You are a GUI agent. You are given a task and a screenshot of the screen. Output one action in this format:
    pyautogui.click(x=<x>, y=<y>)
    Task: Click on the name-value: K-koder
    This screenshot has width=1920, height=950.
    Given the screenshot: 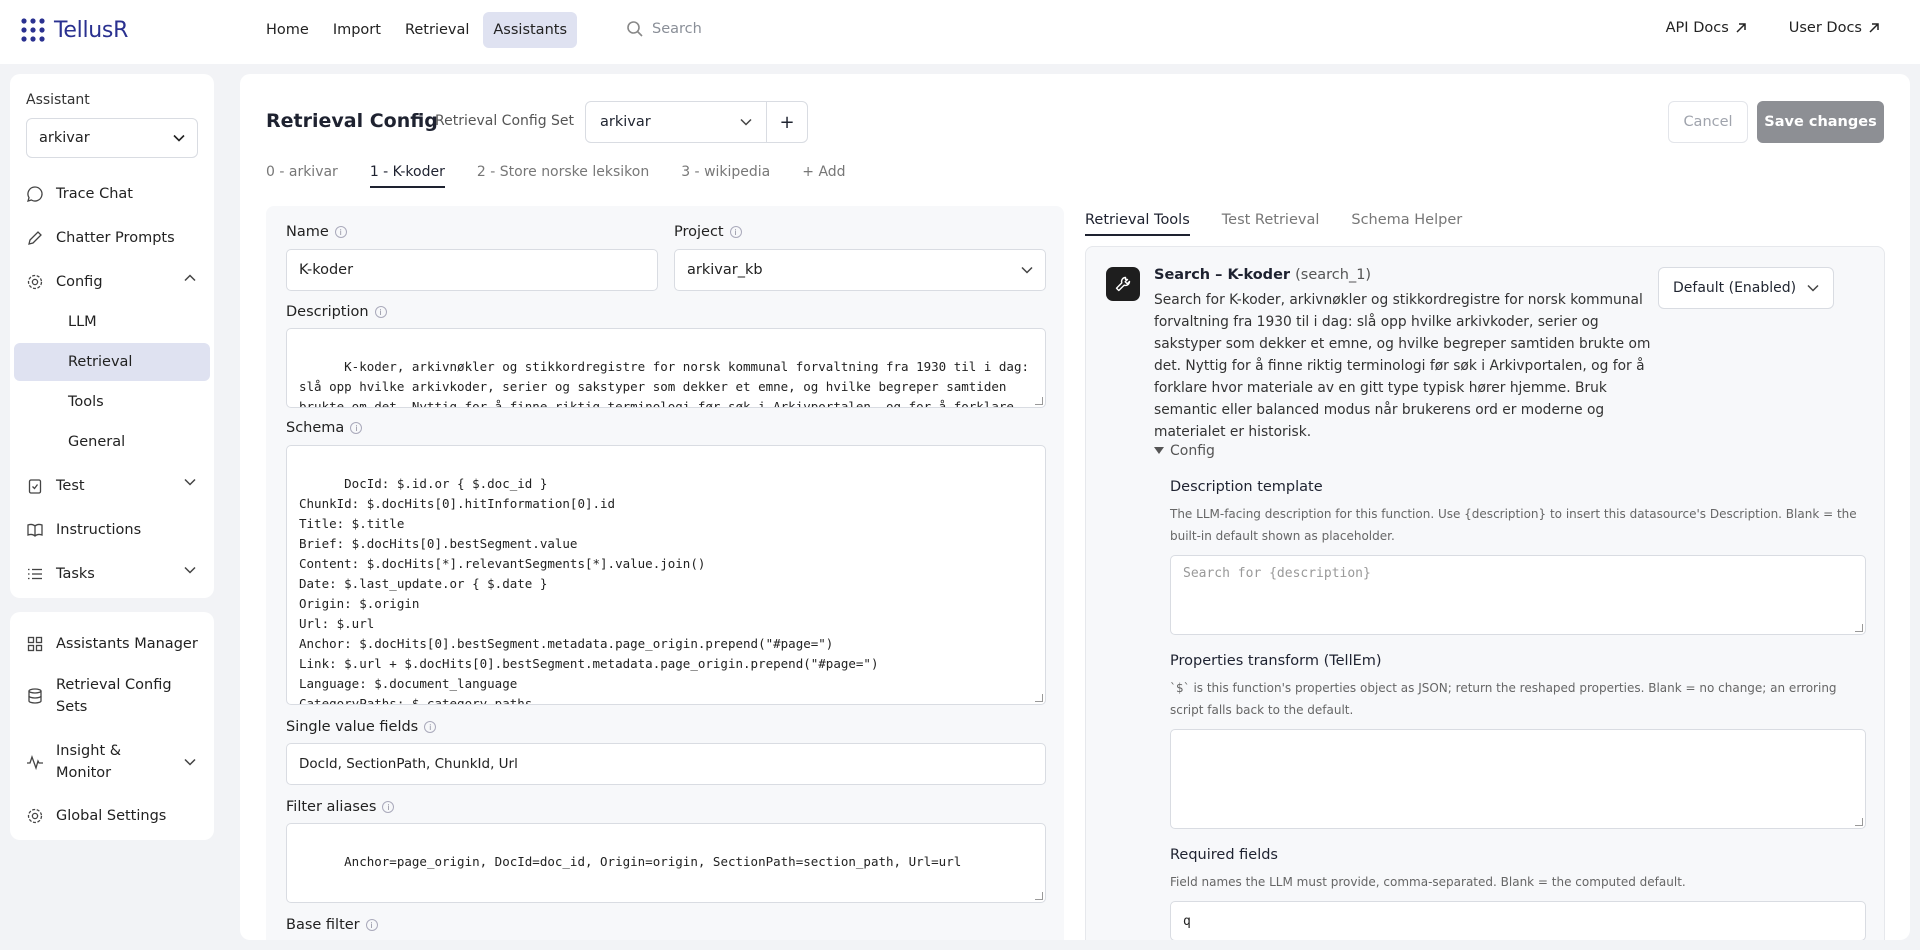 What is the action you would take?
    pyautogui.click(x=326, y=270)
    